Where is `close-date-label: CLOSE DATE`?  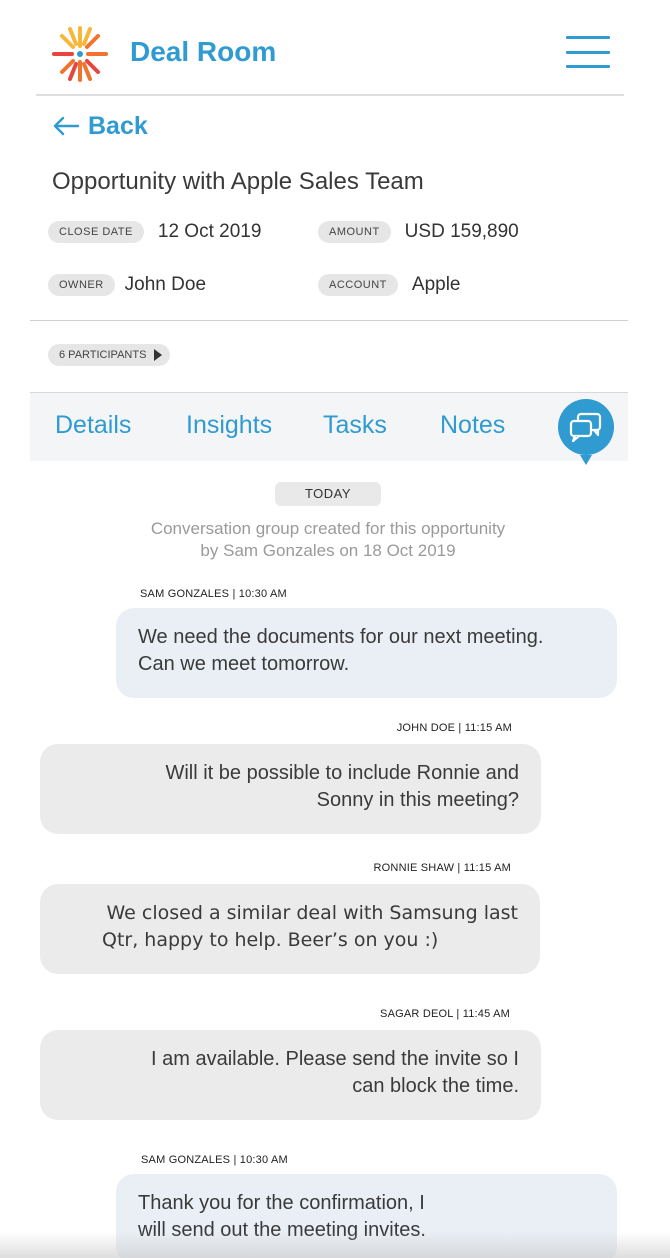
close-date-label: CLOSE DATE is located at coordinates (96, 232).